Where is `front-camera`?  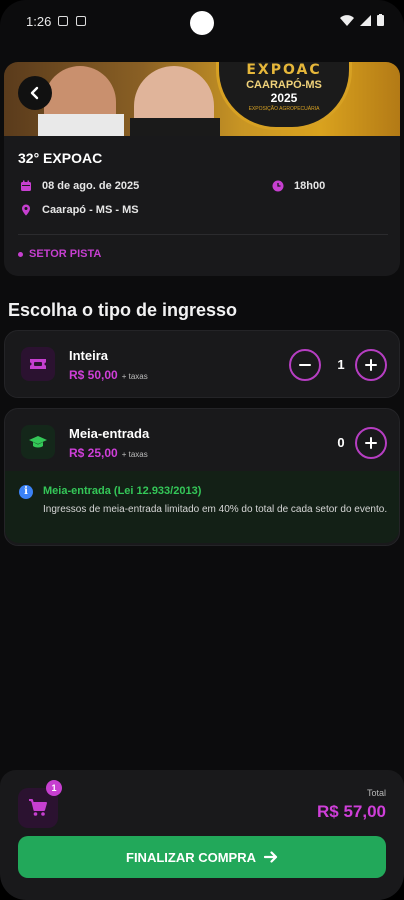 front-camera is located at coordinates (202, 23).